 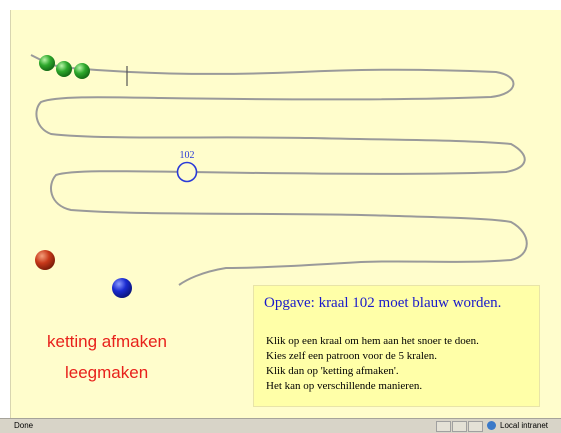 What do you see at coordinates (280, 425) in the screenshot?
I see `status-bar: Done Local intranet` at bounding box center [280, 425].